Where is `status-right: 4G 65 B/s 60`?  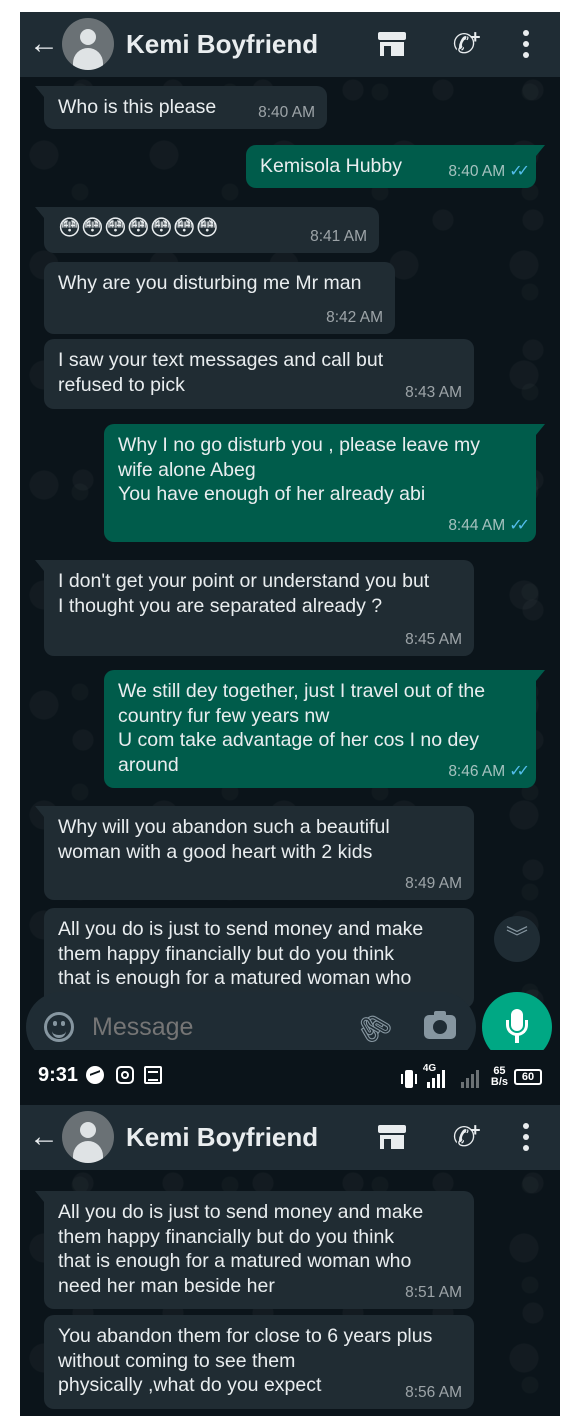
status-right: 4G 65 B/s 60 is located at coordinates (471, 1075).